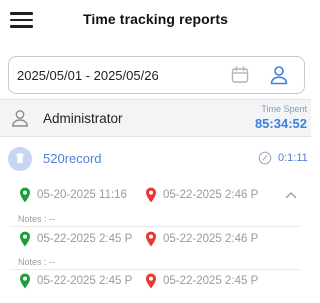 This screenshot has height=303, width=320. Describe the element at coordinates (293, 158) in the screenshot. I see `record-duration: 0:1:11` at that location.